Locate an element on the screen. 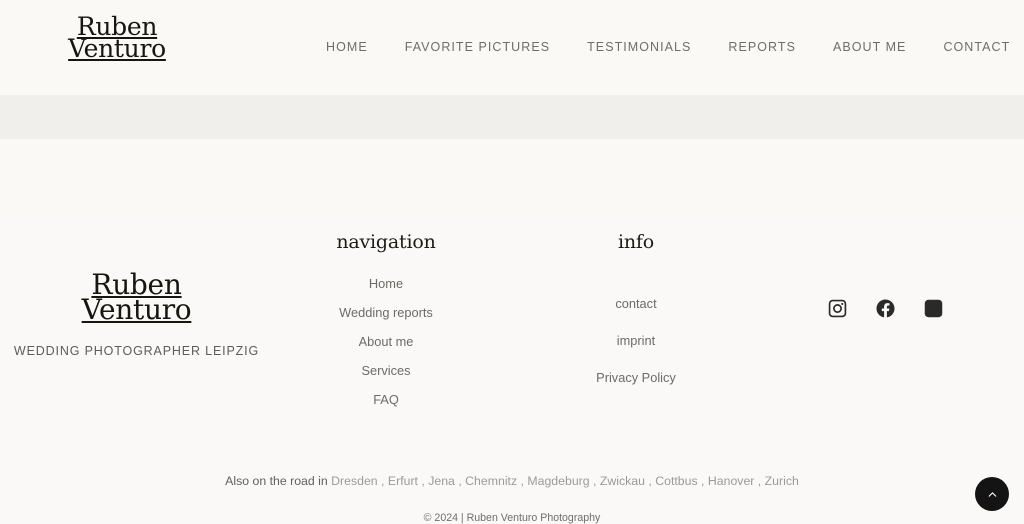  back-to-top-button is located at coordinates (992, 494).